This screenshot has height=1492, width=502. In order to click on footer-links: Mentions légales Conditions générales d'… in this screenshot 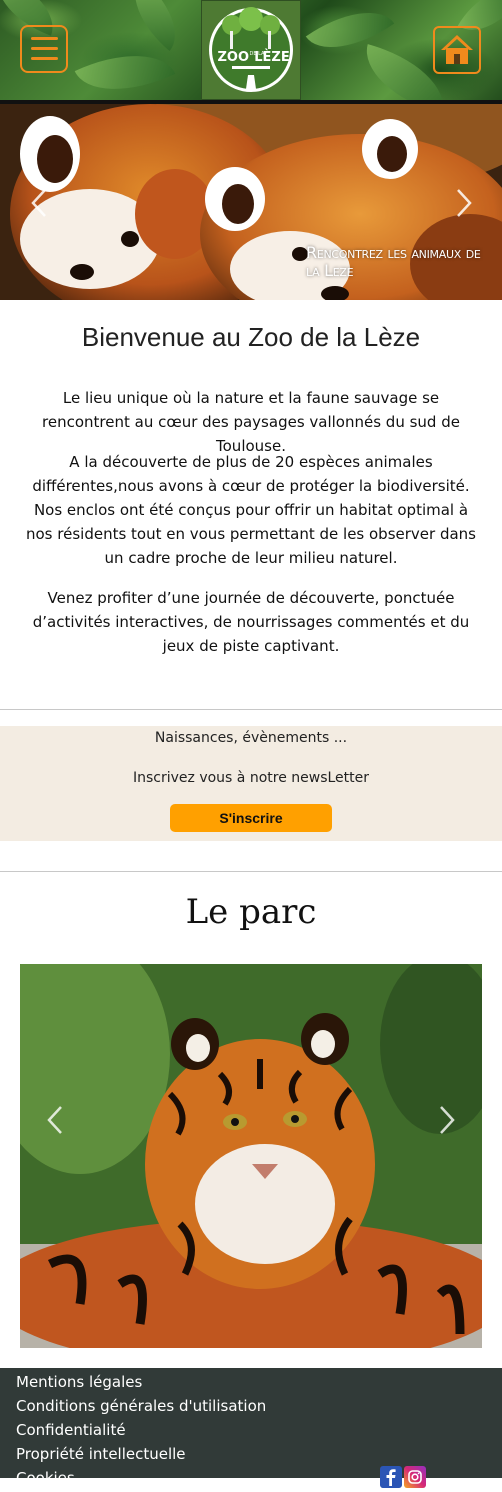, I will do `click(141, 1430)`.